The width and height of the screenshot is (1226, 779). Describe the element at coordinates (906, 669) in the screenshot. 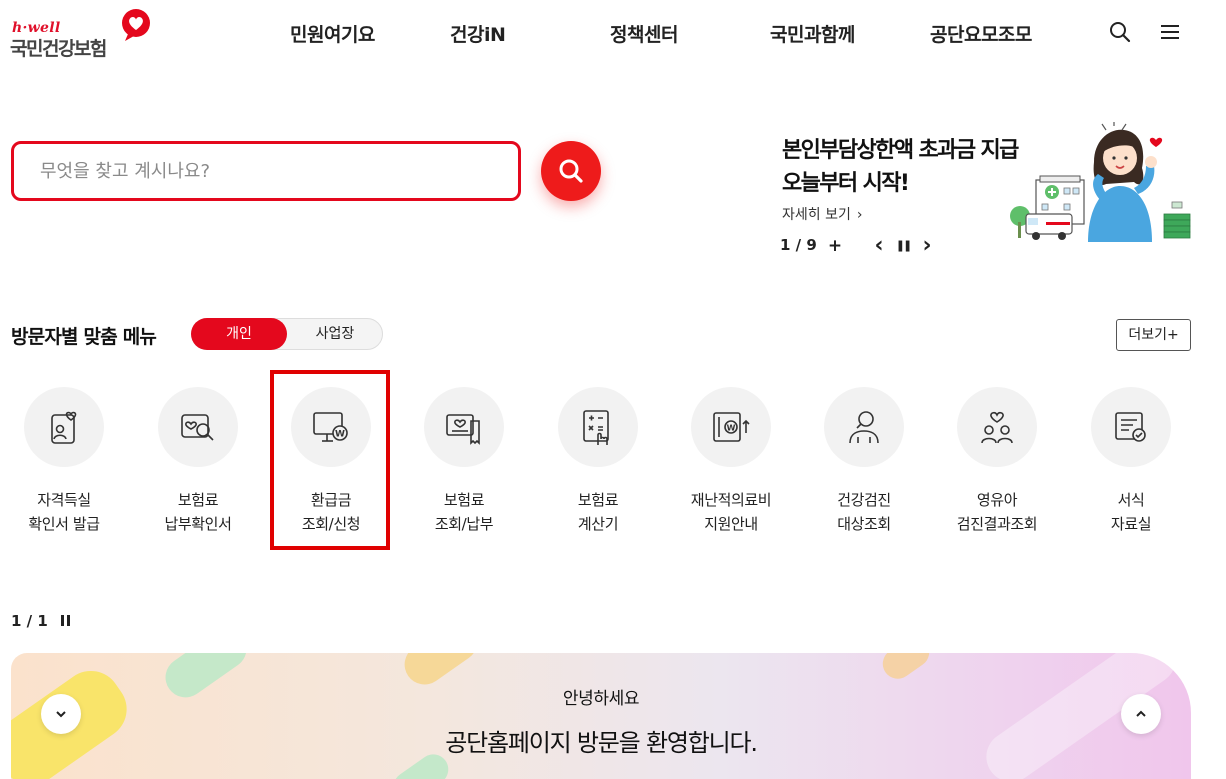

I see `decor-shape` at that location.